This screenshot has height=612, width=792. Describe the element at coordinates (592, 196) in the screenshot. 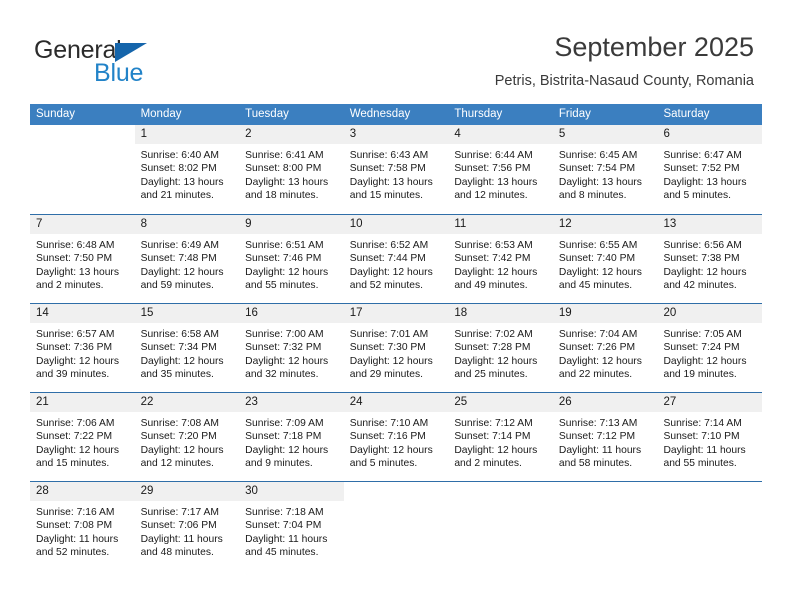

I see `day-detail-line: and 8 minutes.` at that location.